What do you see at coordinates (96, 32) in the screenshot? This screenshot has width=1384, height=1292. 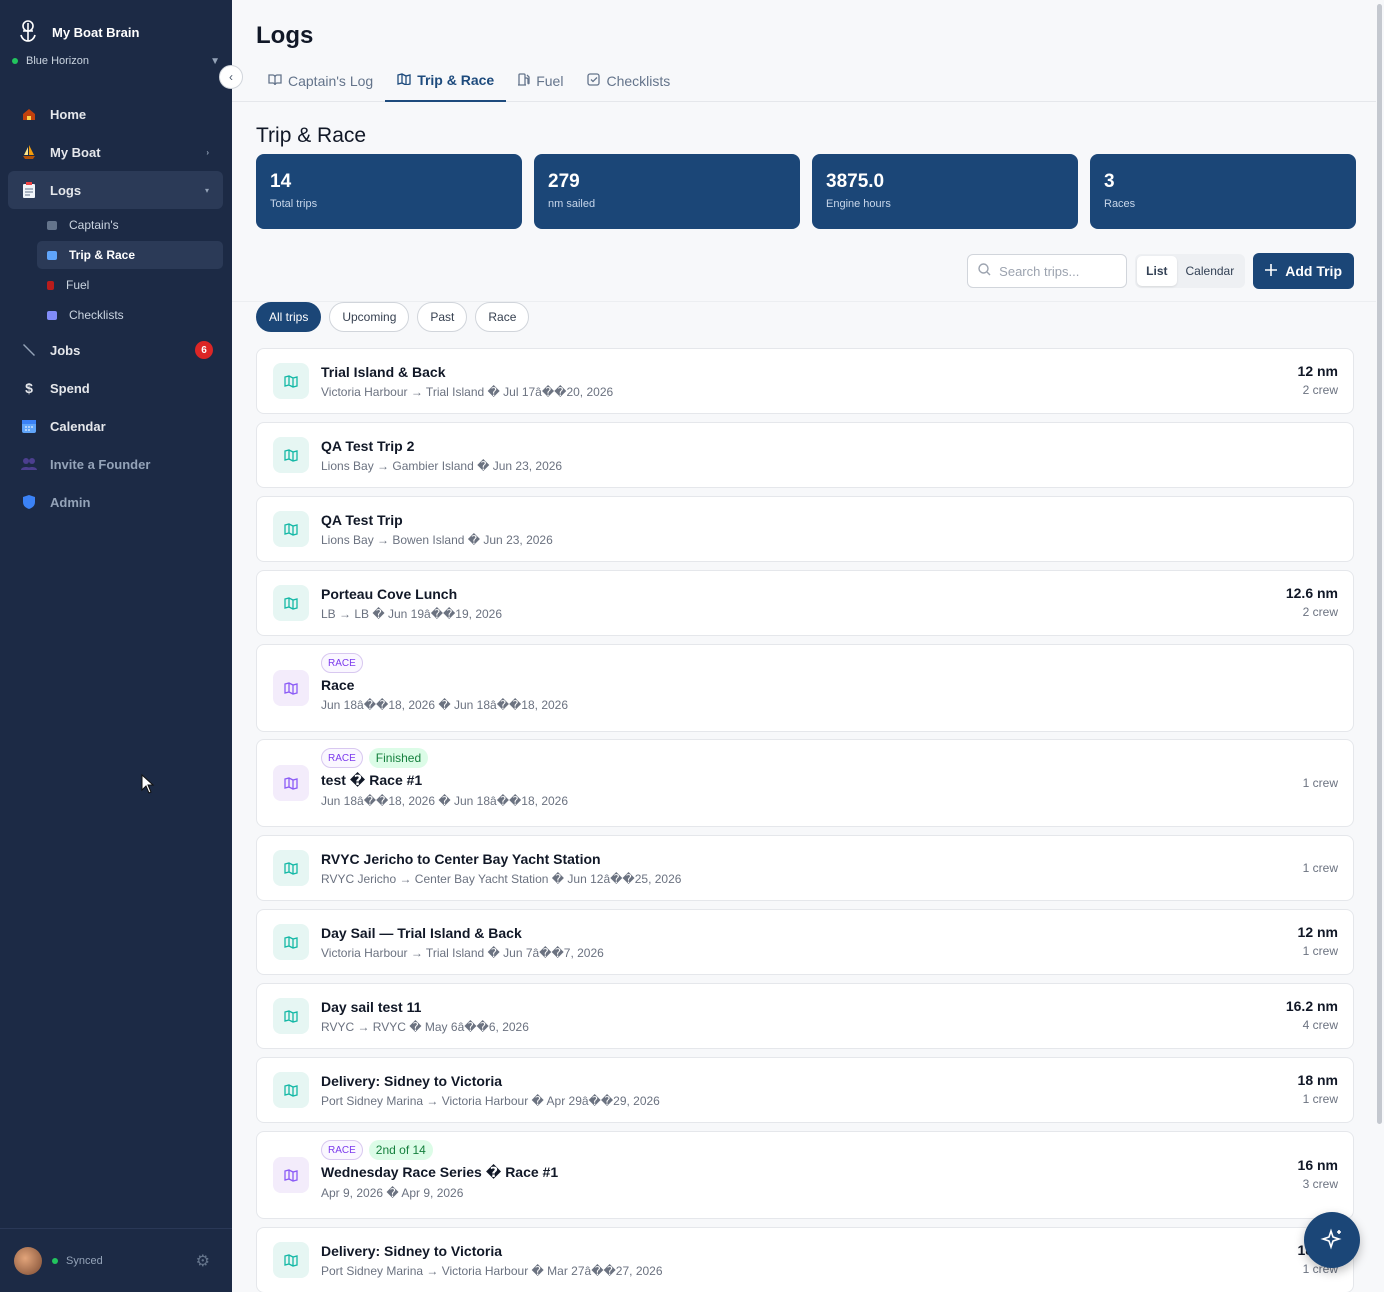 I see `app-name: My Boat Brain` at bounding box center [96, 32].